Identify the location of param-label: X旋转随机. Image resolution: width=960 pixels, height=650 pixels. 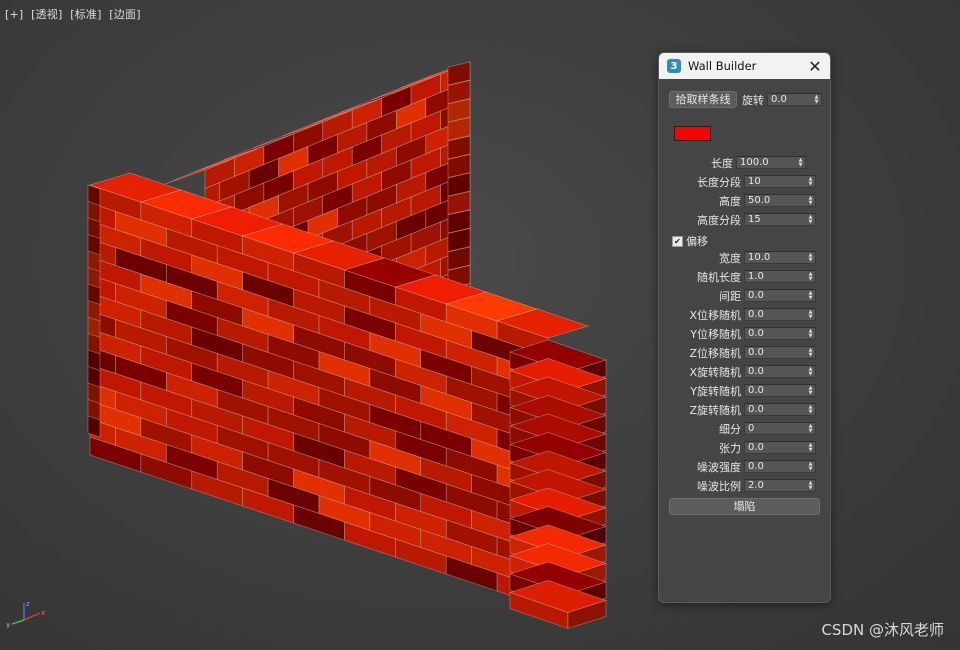
(715, 372).